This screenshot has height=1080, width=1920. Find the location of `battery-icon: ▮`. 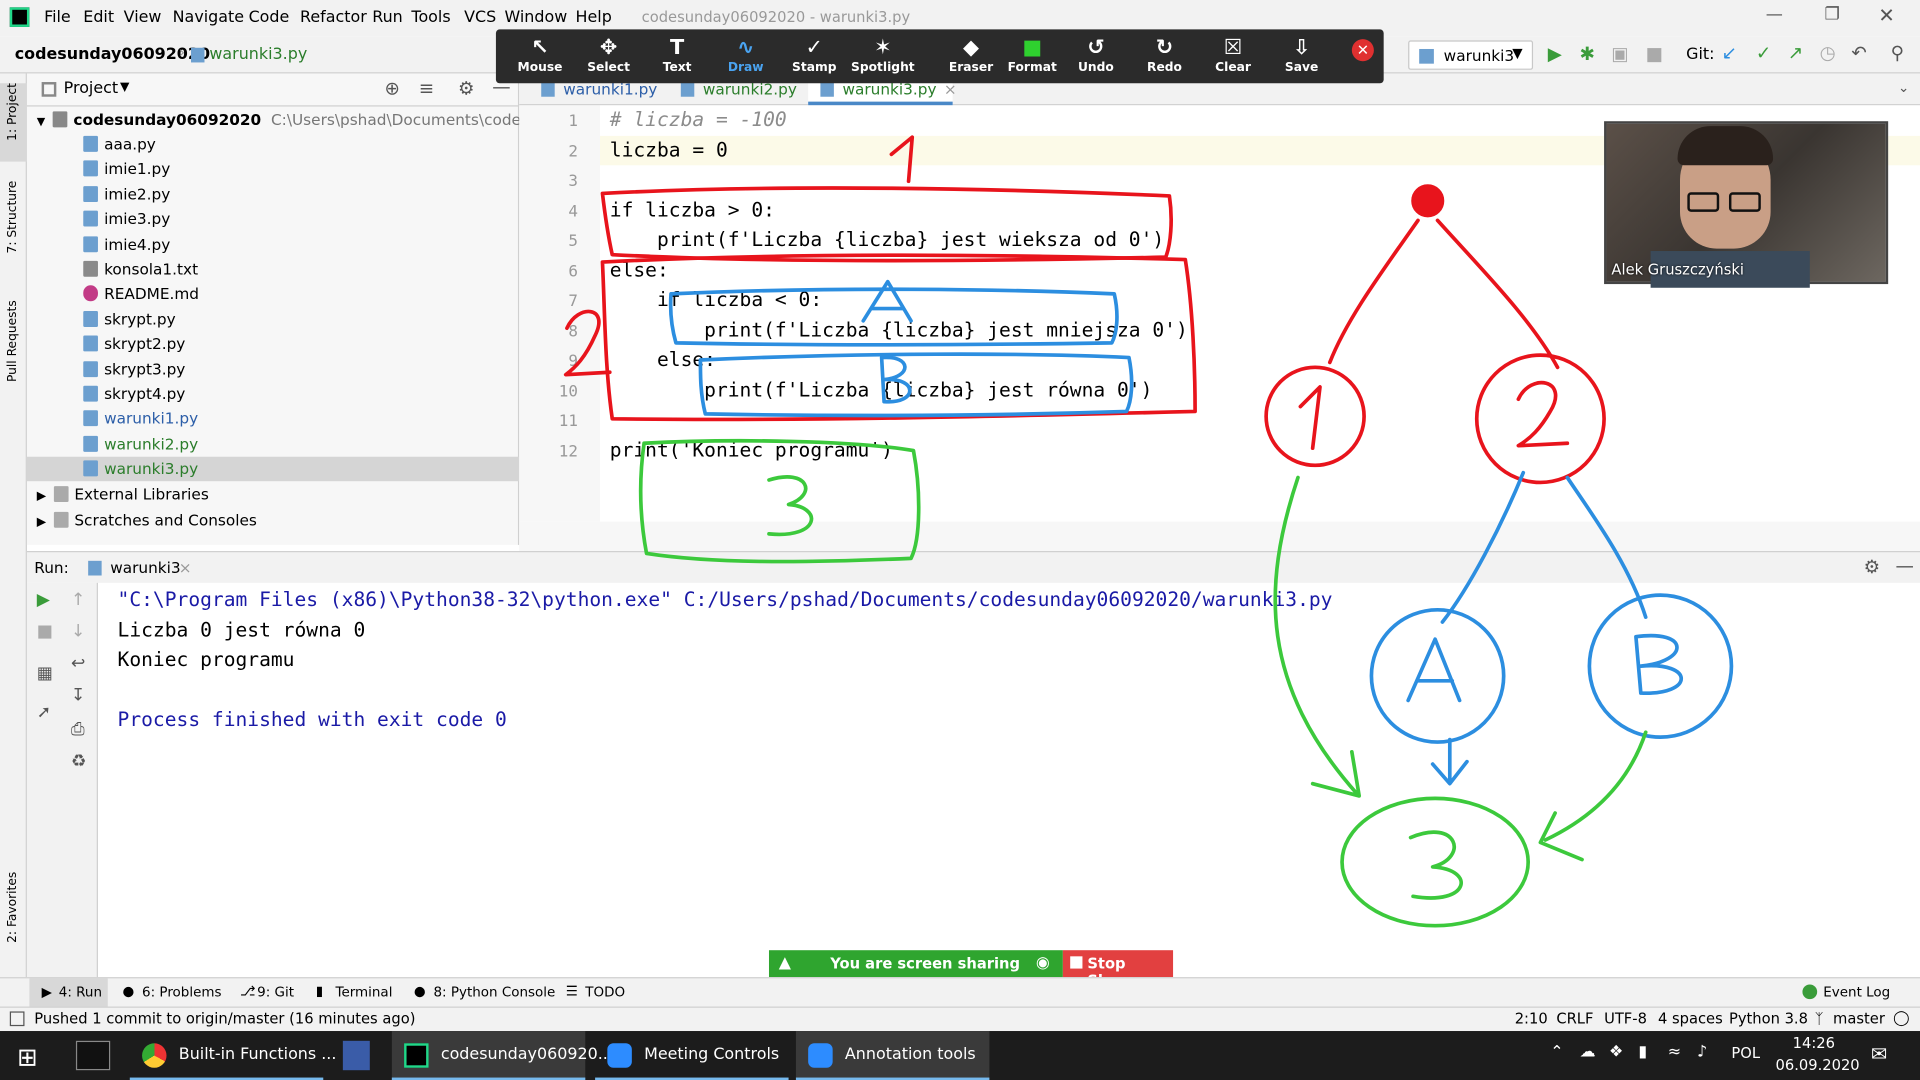

battery-icon: ▮ is located at coordinates (1642, 1052).